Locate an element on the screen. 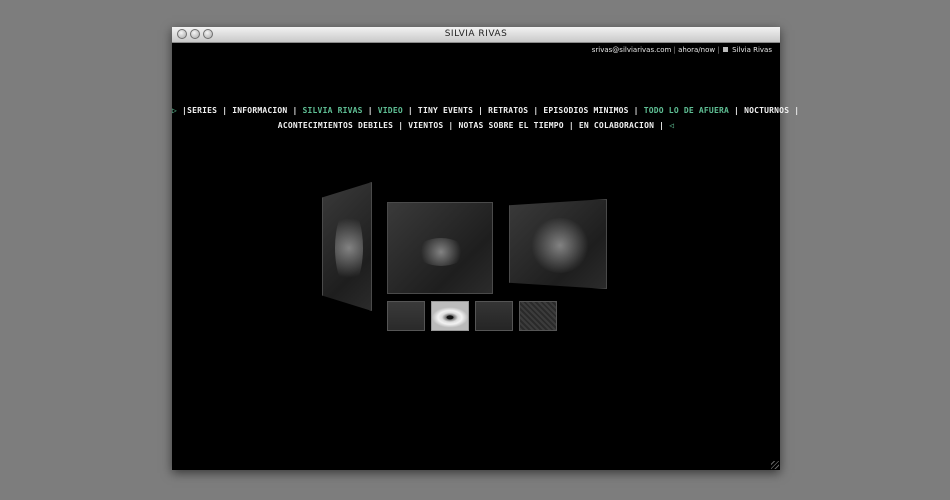 The image size is (950, 500). window-title: SILVIA RIVAS is located at coordinates (476, 34).